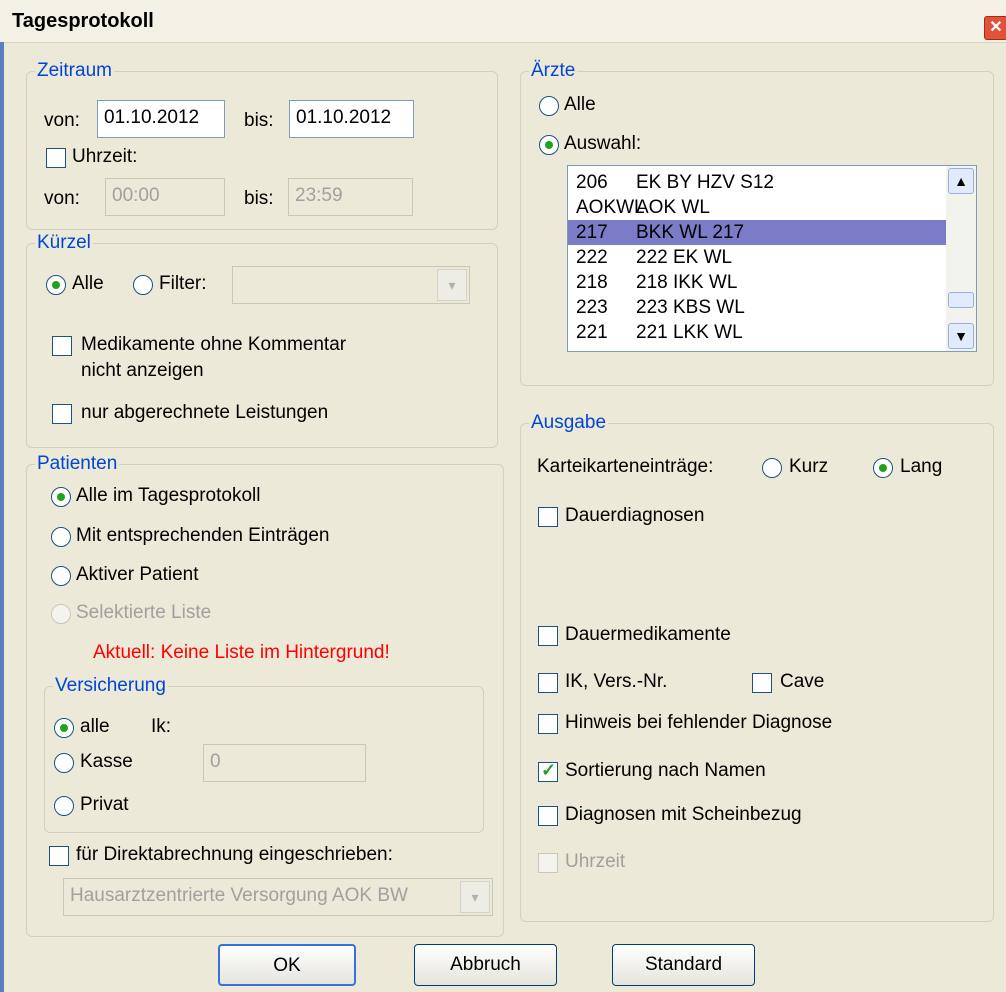 The image size is (1006, 992). I want to click on patienten-option-0: Alle im Tagesprotokoll, so click(168, 495).